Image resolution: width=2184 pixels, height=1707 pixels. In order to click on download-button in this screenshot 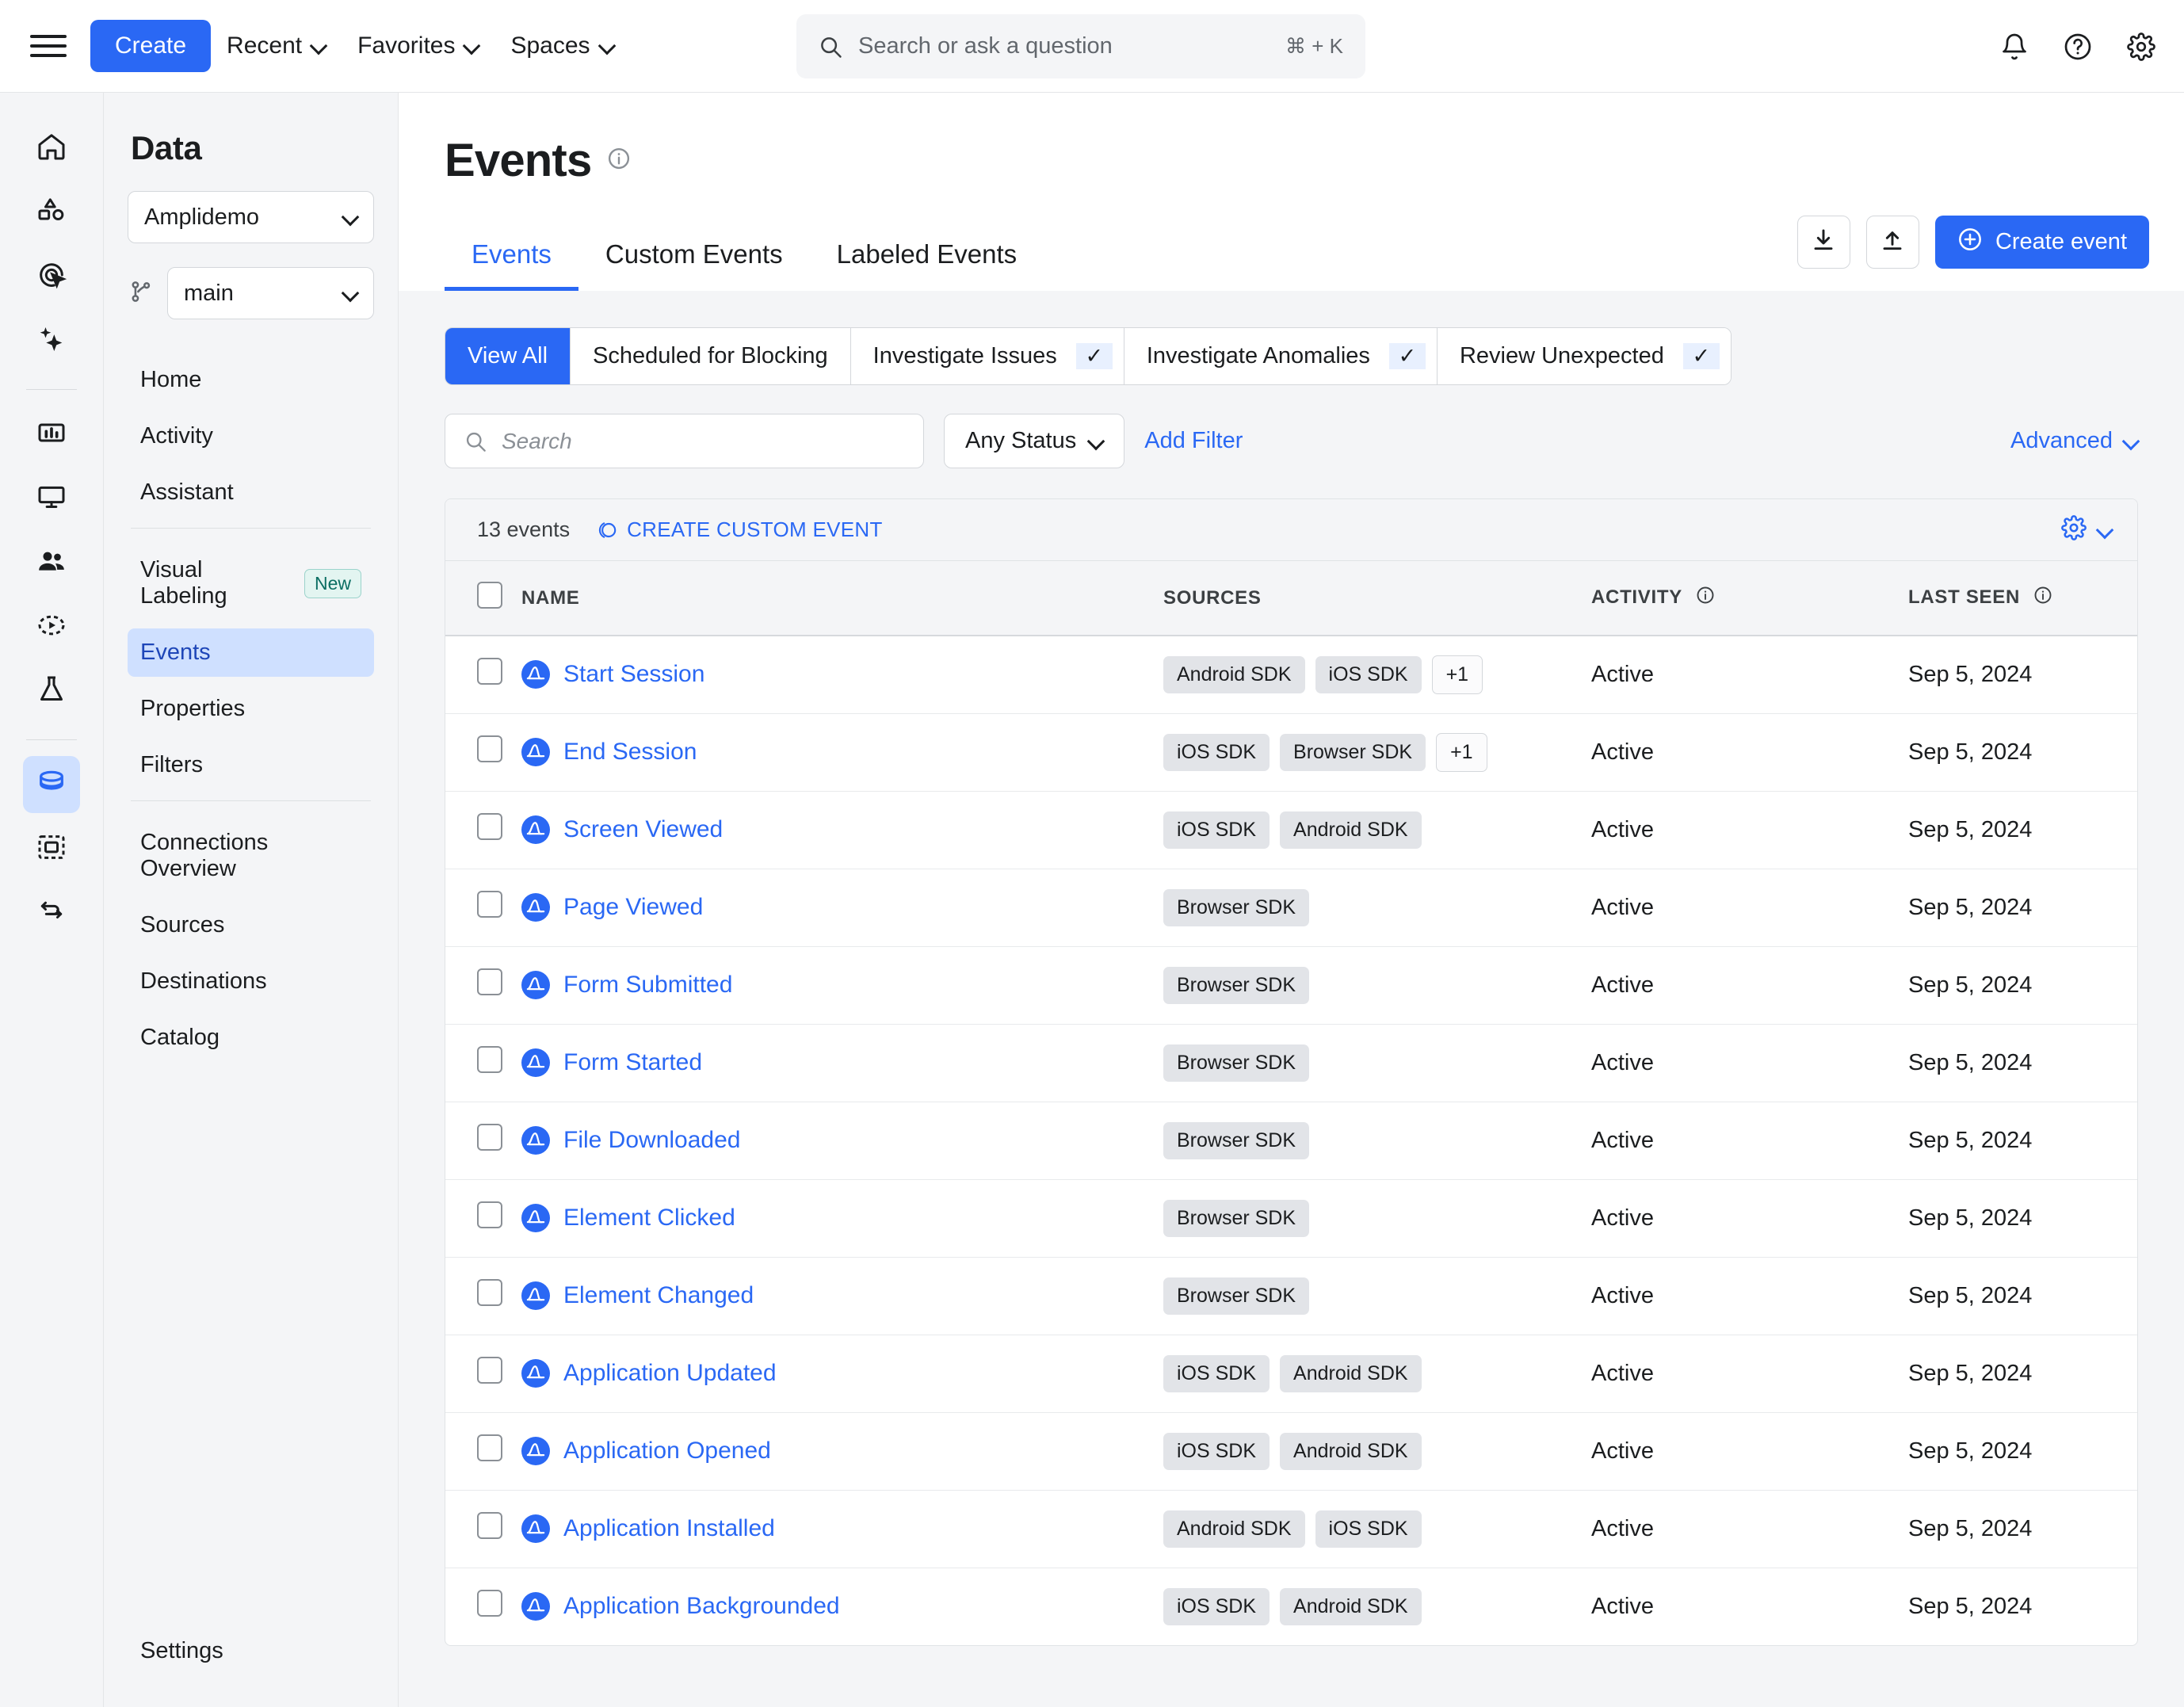, I will do `click(1823, 242)`.